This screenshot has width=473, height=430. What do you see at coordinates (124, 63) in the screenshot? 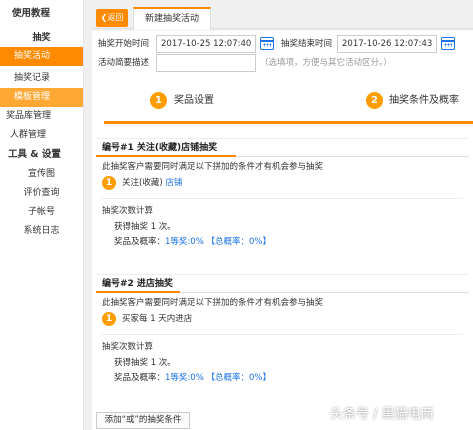
I see `desc-label: 活动简要描述` at bounding box center [124, 63].